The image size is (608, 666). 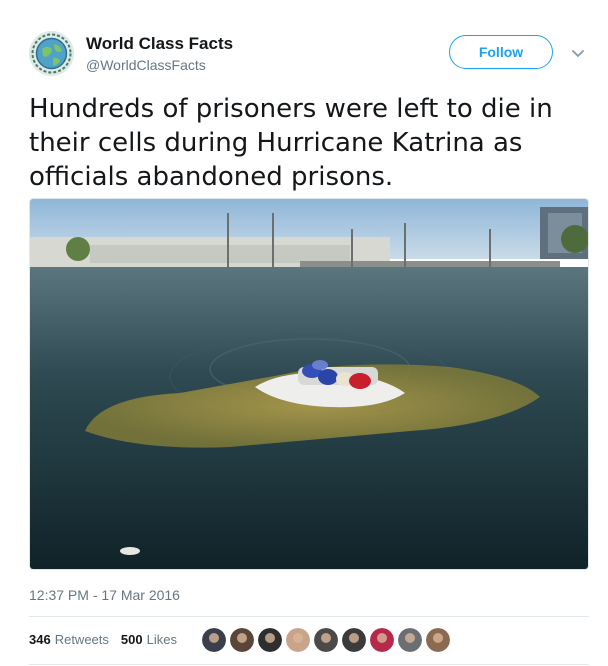 I want to click on divider-top, so click(x=309, y=616).